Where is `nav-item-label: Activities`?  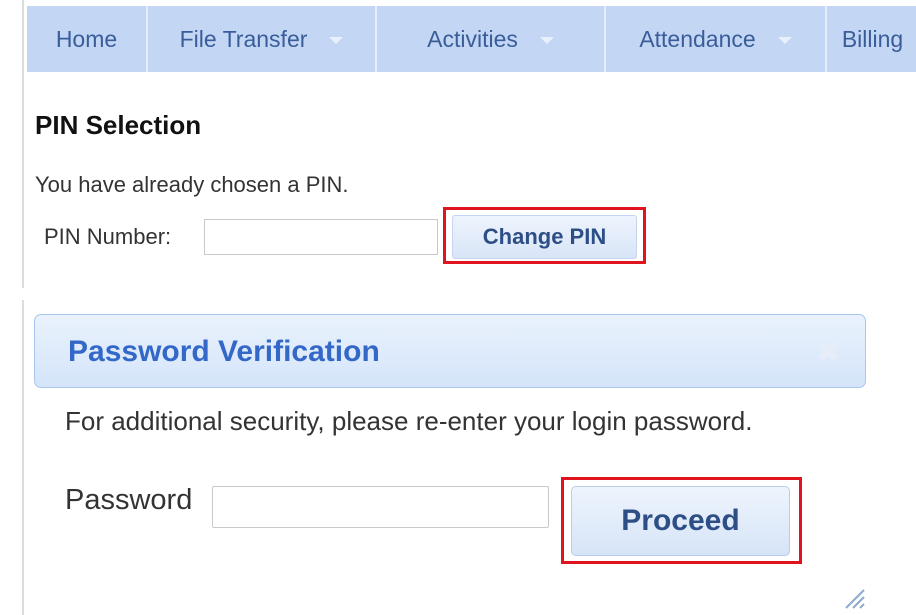 nav-item-label: Activities is located at coordinates (472, 38).